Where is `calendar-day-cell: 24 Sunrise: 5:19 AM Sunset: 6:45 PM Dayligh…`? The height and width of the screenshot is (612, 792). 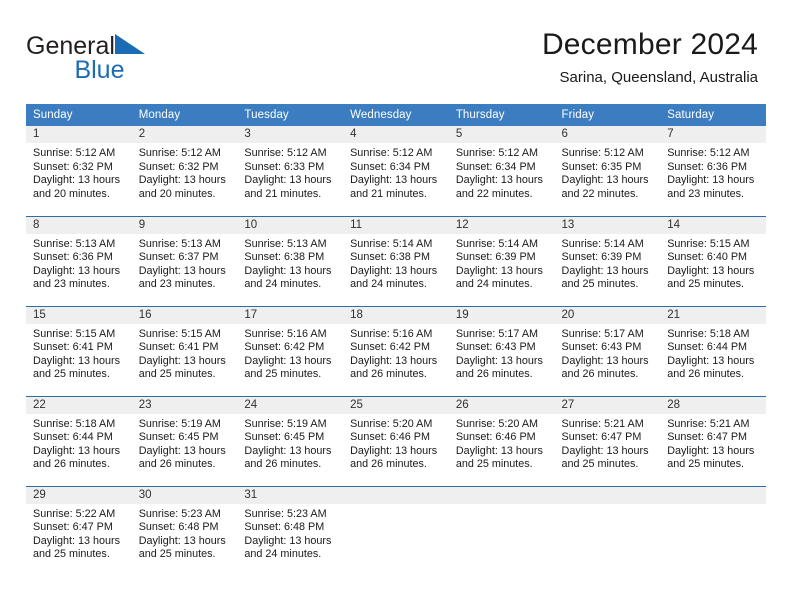
calendar-day-cell: 24 Sunrise: 5:19 AM Sunset: 6:45 PM Dayligh… is located at coordinates (290, 440).